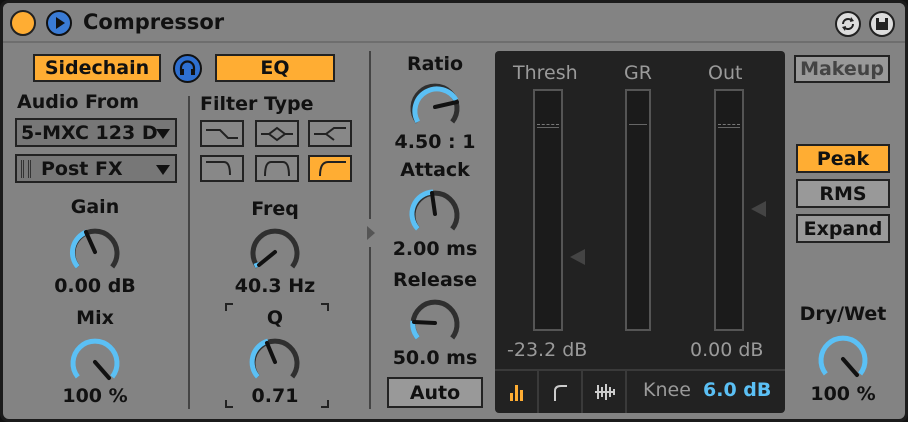 This screenshot has width=908, height=422. Describe the element at coordinates (454, 23) in the screenshot. I see `title-bar: Compressor` at that location.